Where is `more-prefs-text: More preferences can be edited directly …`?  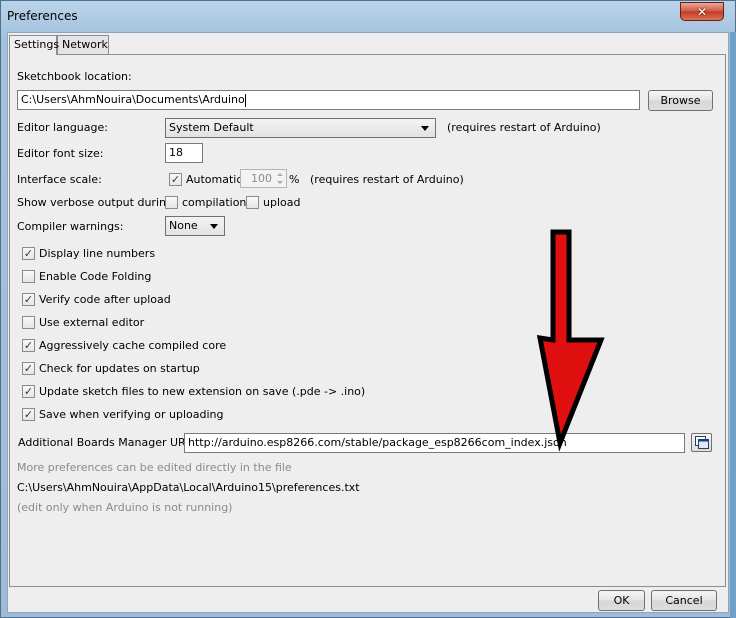
more-prefs-text: More preferences can be edited directly … is located at coordinates (154, 467).